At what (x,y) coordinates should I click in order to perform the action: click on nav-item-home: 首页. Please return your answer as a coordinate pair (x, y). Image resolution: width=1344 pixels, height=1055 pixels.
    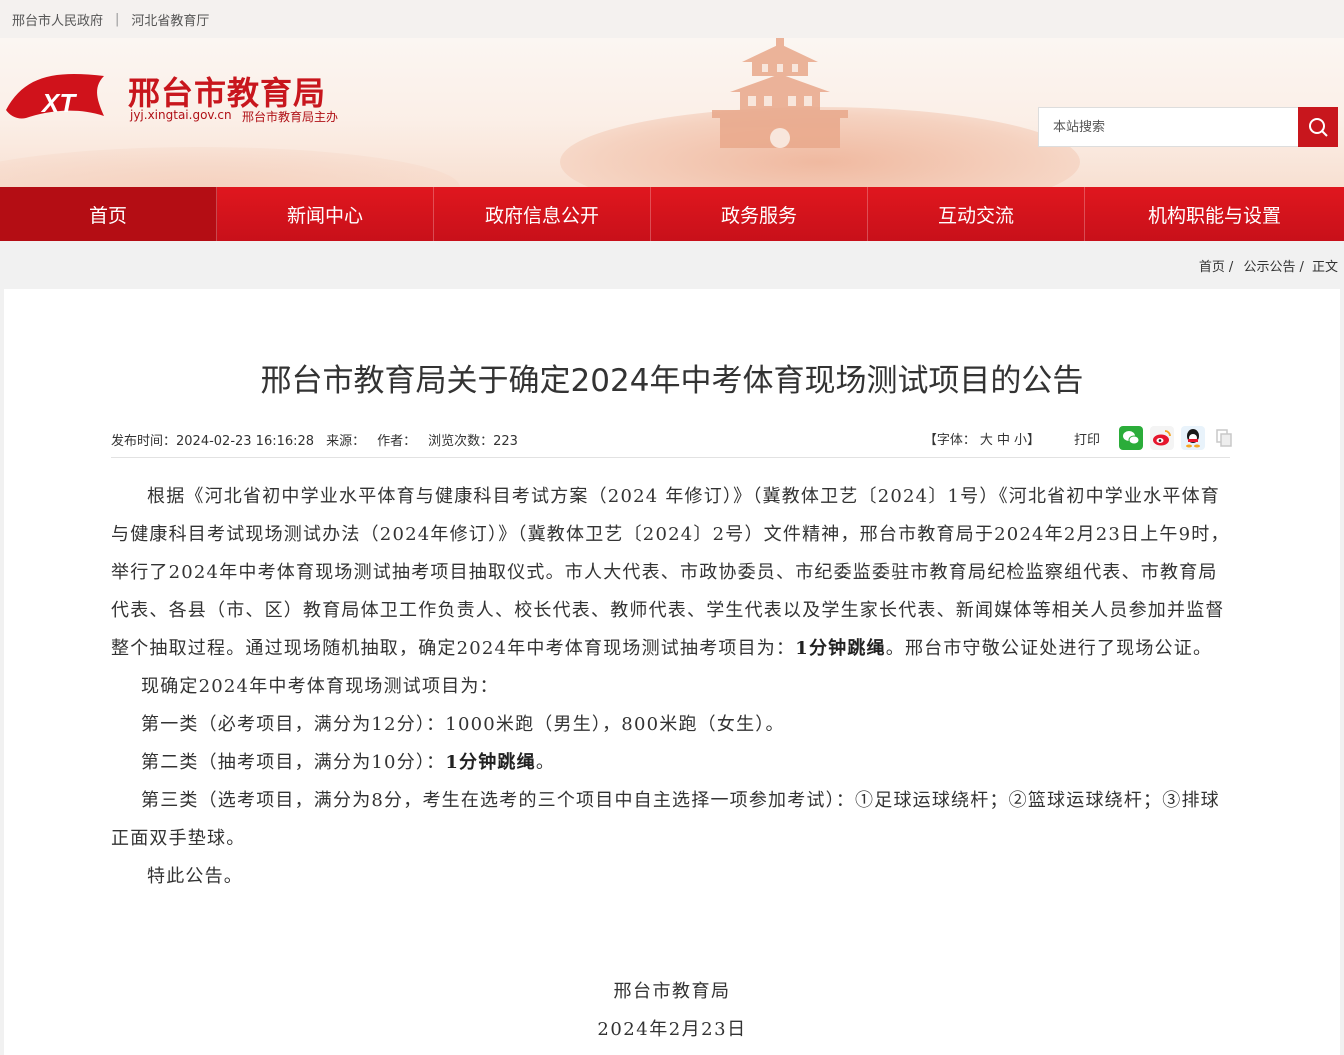
    Looking at the image, I should click on (108, 214).